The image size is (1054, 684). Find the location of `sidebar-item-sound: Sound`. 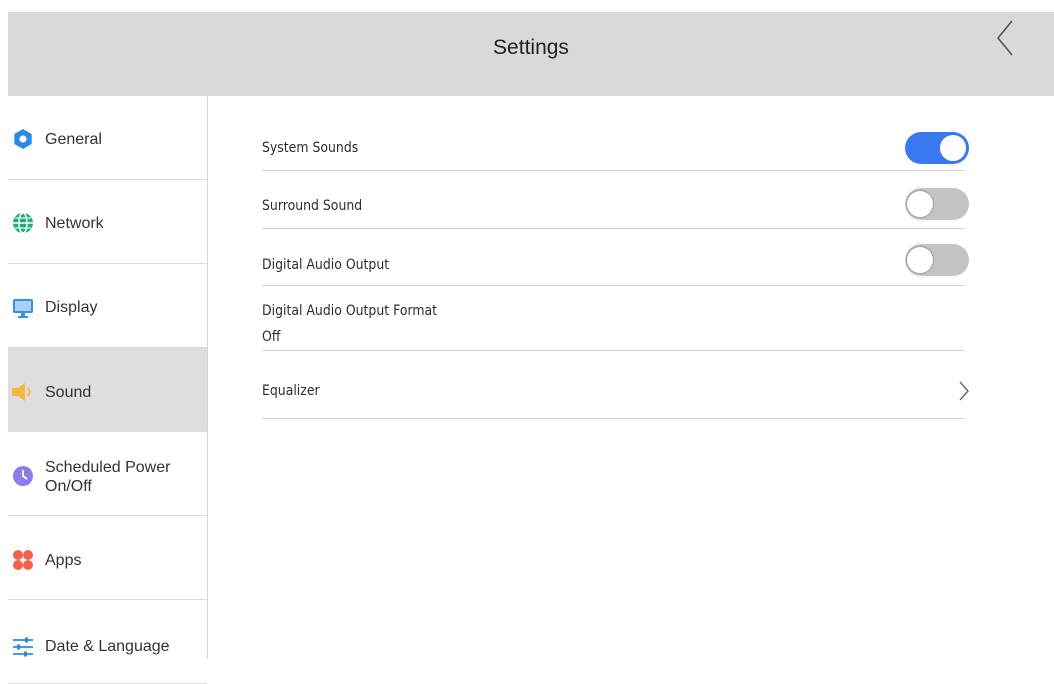

sidebar-item-sound: Sound is located at coordinates (107, 390).